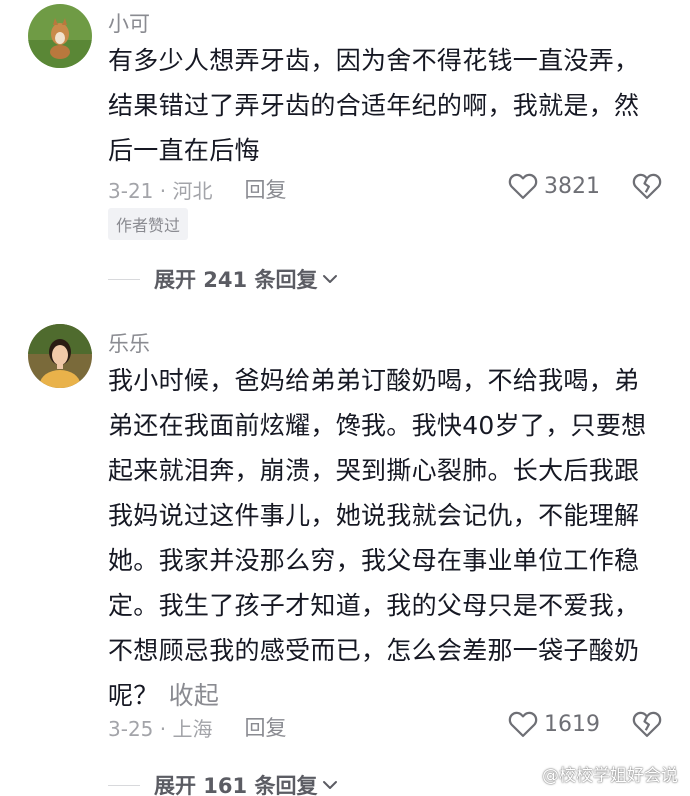  What do you see at coordinates (184, 150) in the screenshot?
I see `comment-text-line: 后一直在后悔` at bounding box center [184, 150].